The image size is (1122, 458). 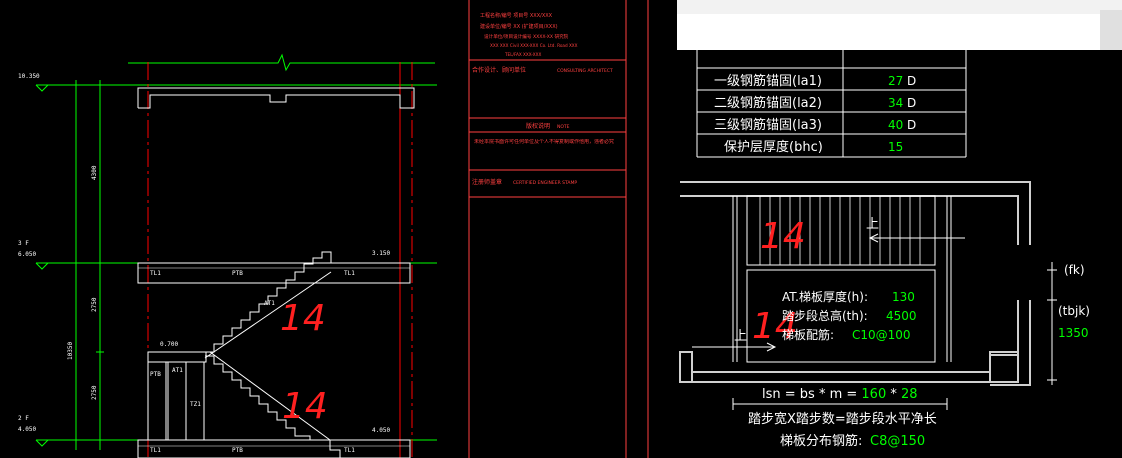 What do you see at coordinates (900, 58) in the screenshot?
I see `table-header-value: 数 值` at bounding box center [900, 58].